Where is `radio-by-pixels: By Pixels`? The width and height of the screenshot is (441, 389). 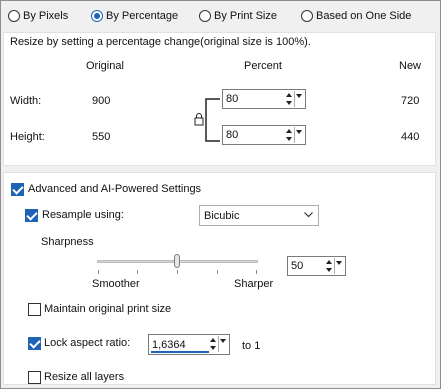 radio-by-pixels: By Pixels is located at coordinates (38, 16).